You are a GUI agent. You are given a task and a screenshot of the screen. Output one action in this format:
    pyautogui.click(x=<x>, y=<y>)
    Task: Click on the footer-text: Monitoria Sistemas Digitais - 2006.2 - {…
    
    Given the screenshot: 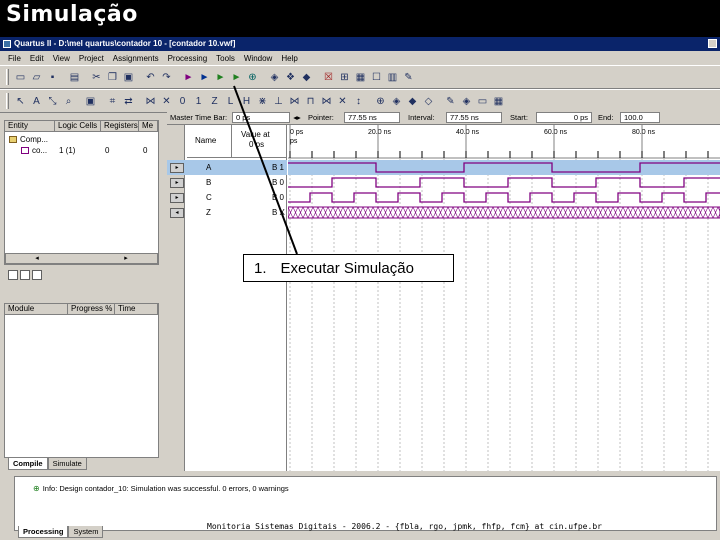 What is the action you would take?
    pyautogui.click(x=404, y=526)
    